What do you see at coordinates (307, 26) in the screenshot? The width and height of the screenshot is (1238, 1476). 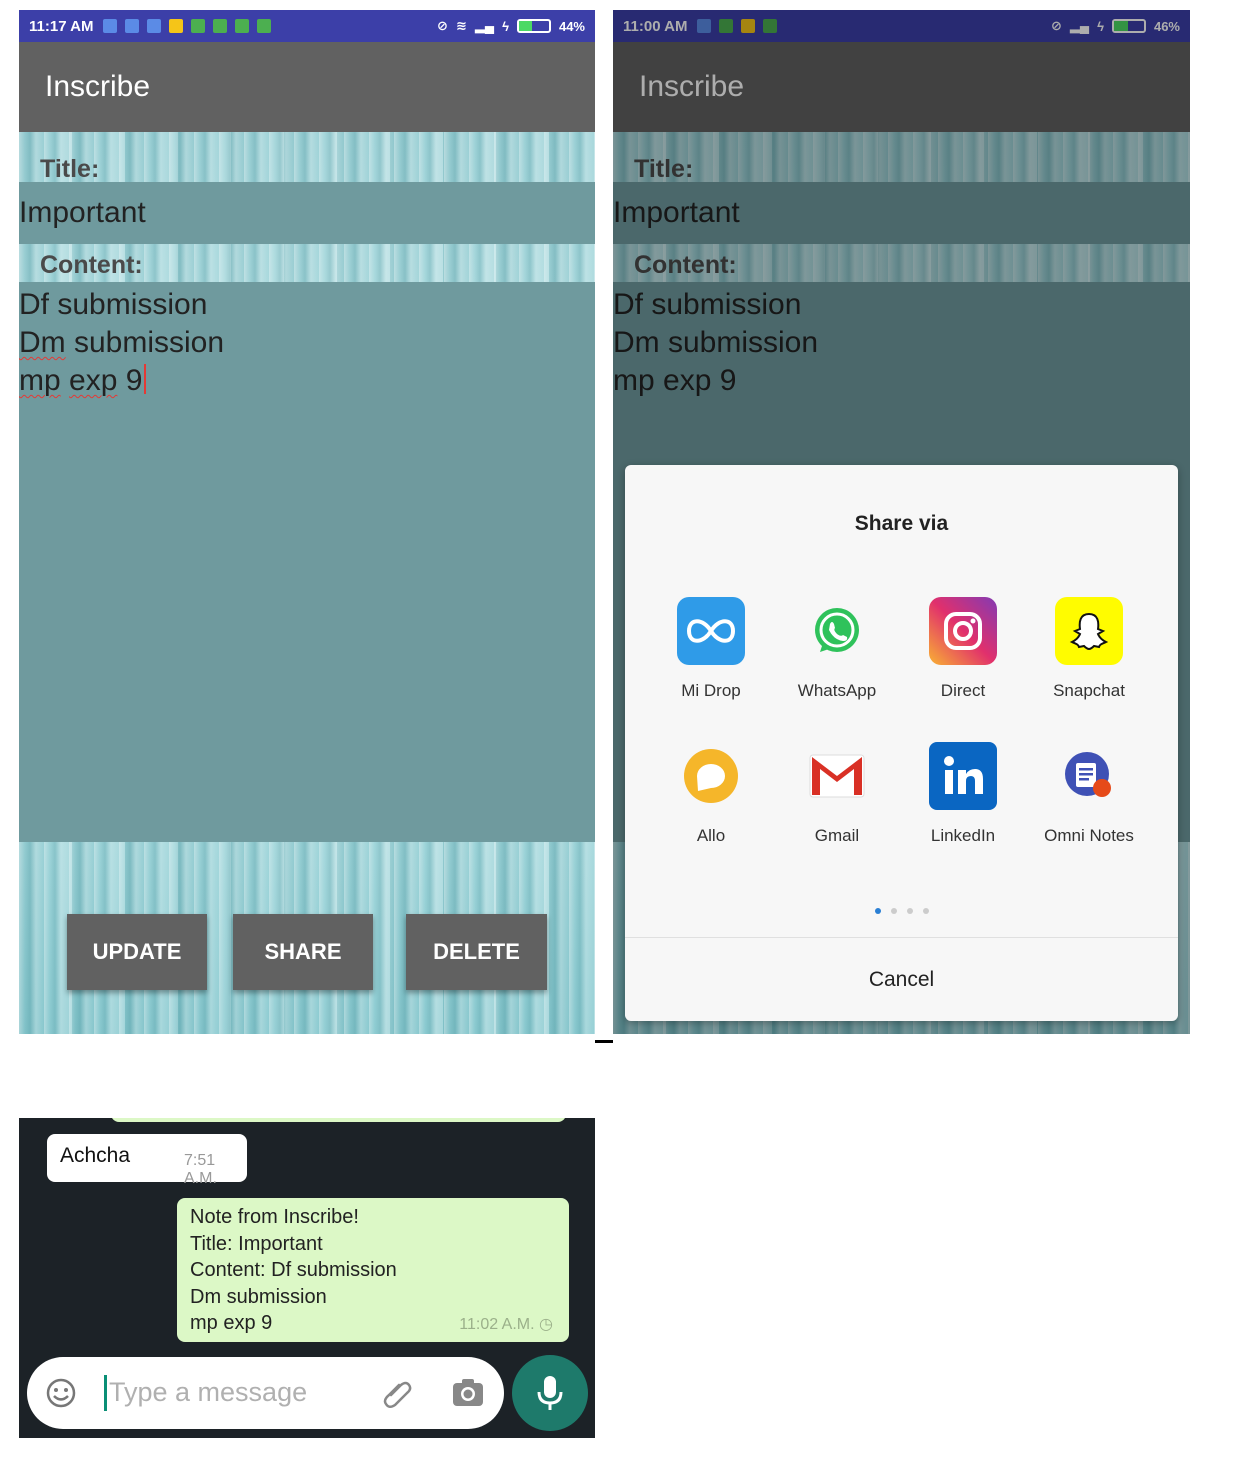 I see `status-bar: 11:17 AM ⊘ ≋ ▂▄ ϟ 44%` at bounding box center [307, 26].